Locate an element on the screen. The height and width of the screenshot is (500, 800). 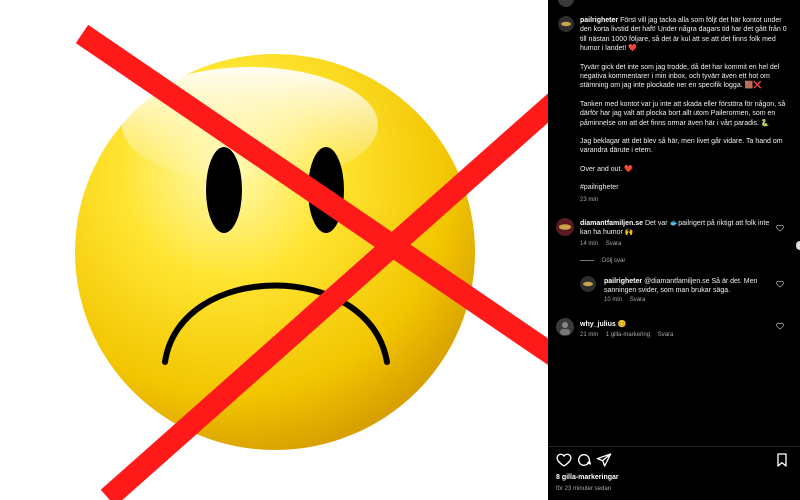
caption-avatar is located at coordinates (566, 24).